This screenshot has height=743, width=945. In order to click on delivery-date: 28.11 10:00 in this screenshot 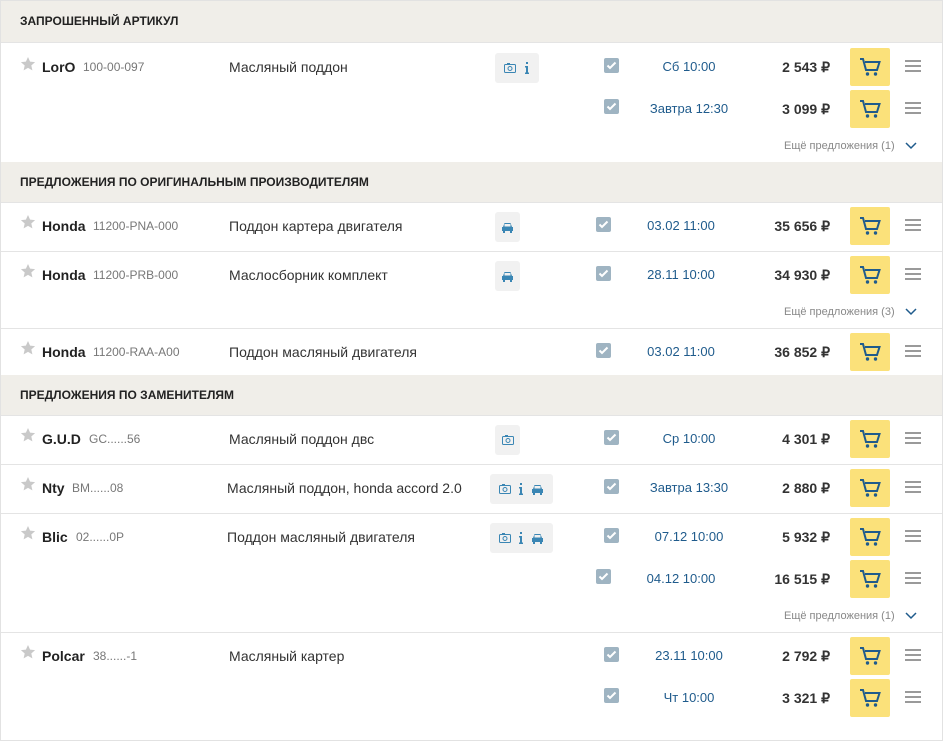, I will do `click(681, 274)`.